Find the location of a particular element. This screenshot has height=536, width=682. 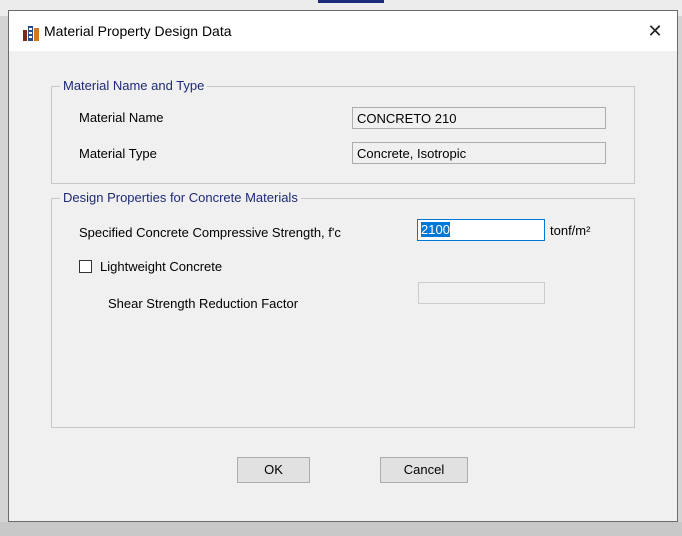

ok-button: OK is located at coordinates (273, 470).